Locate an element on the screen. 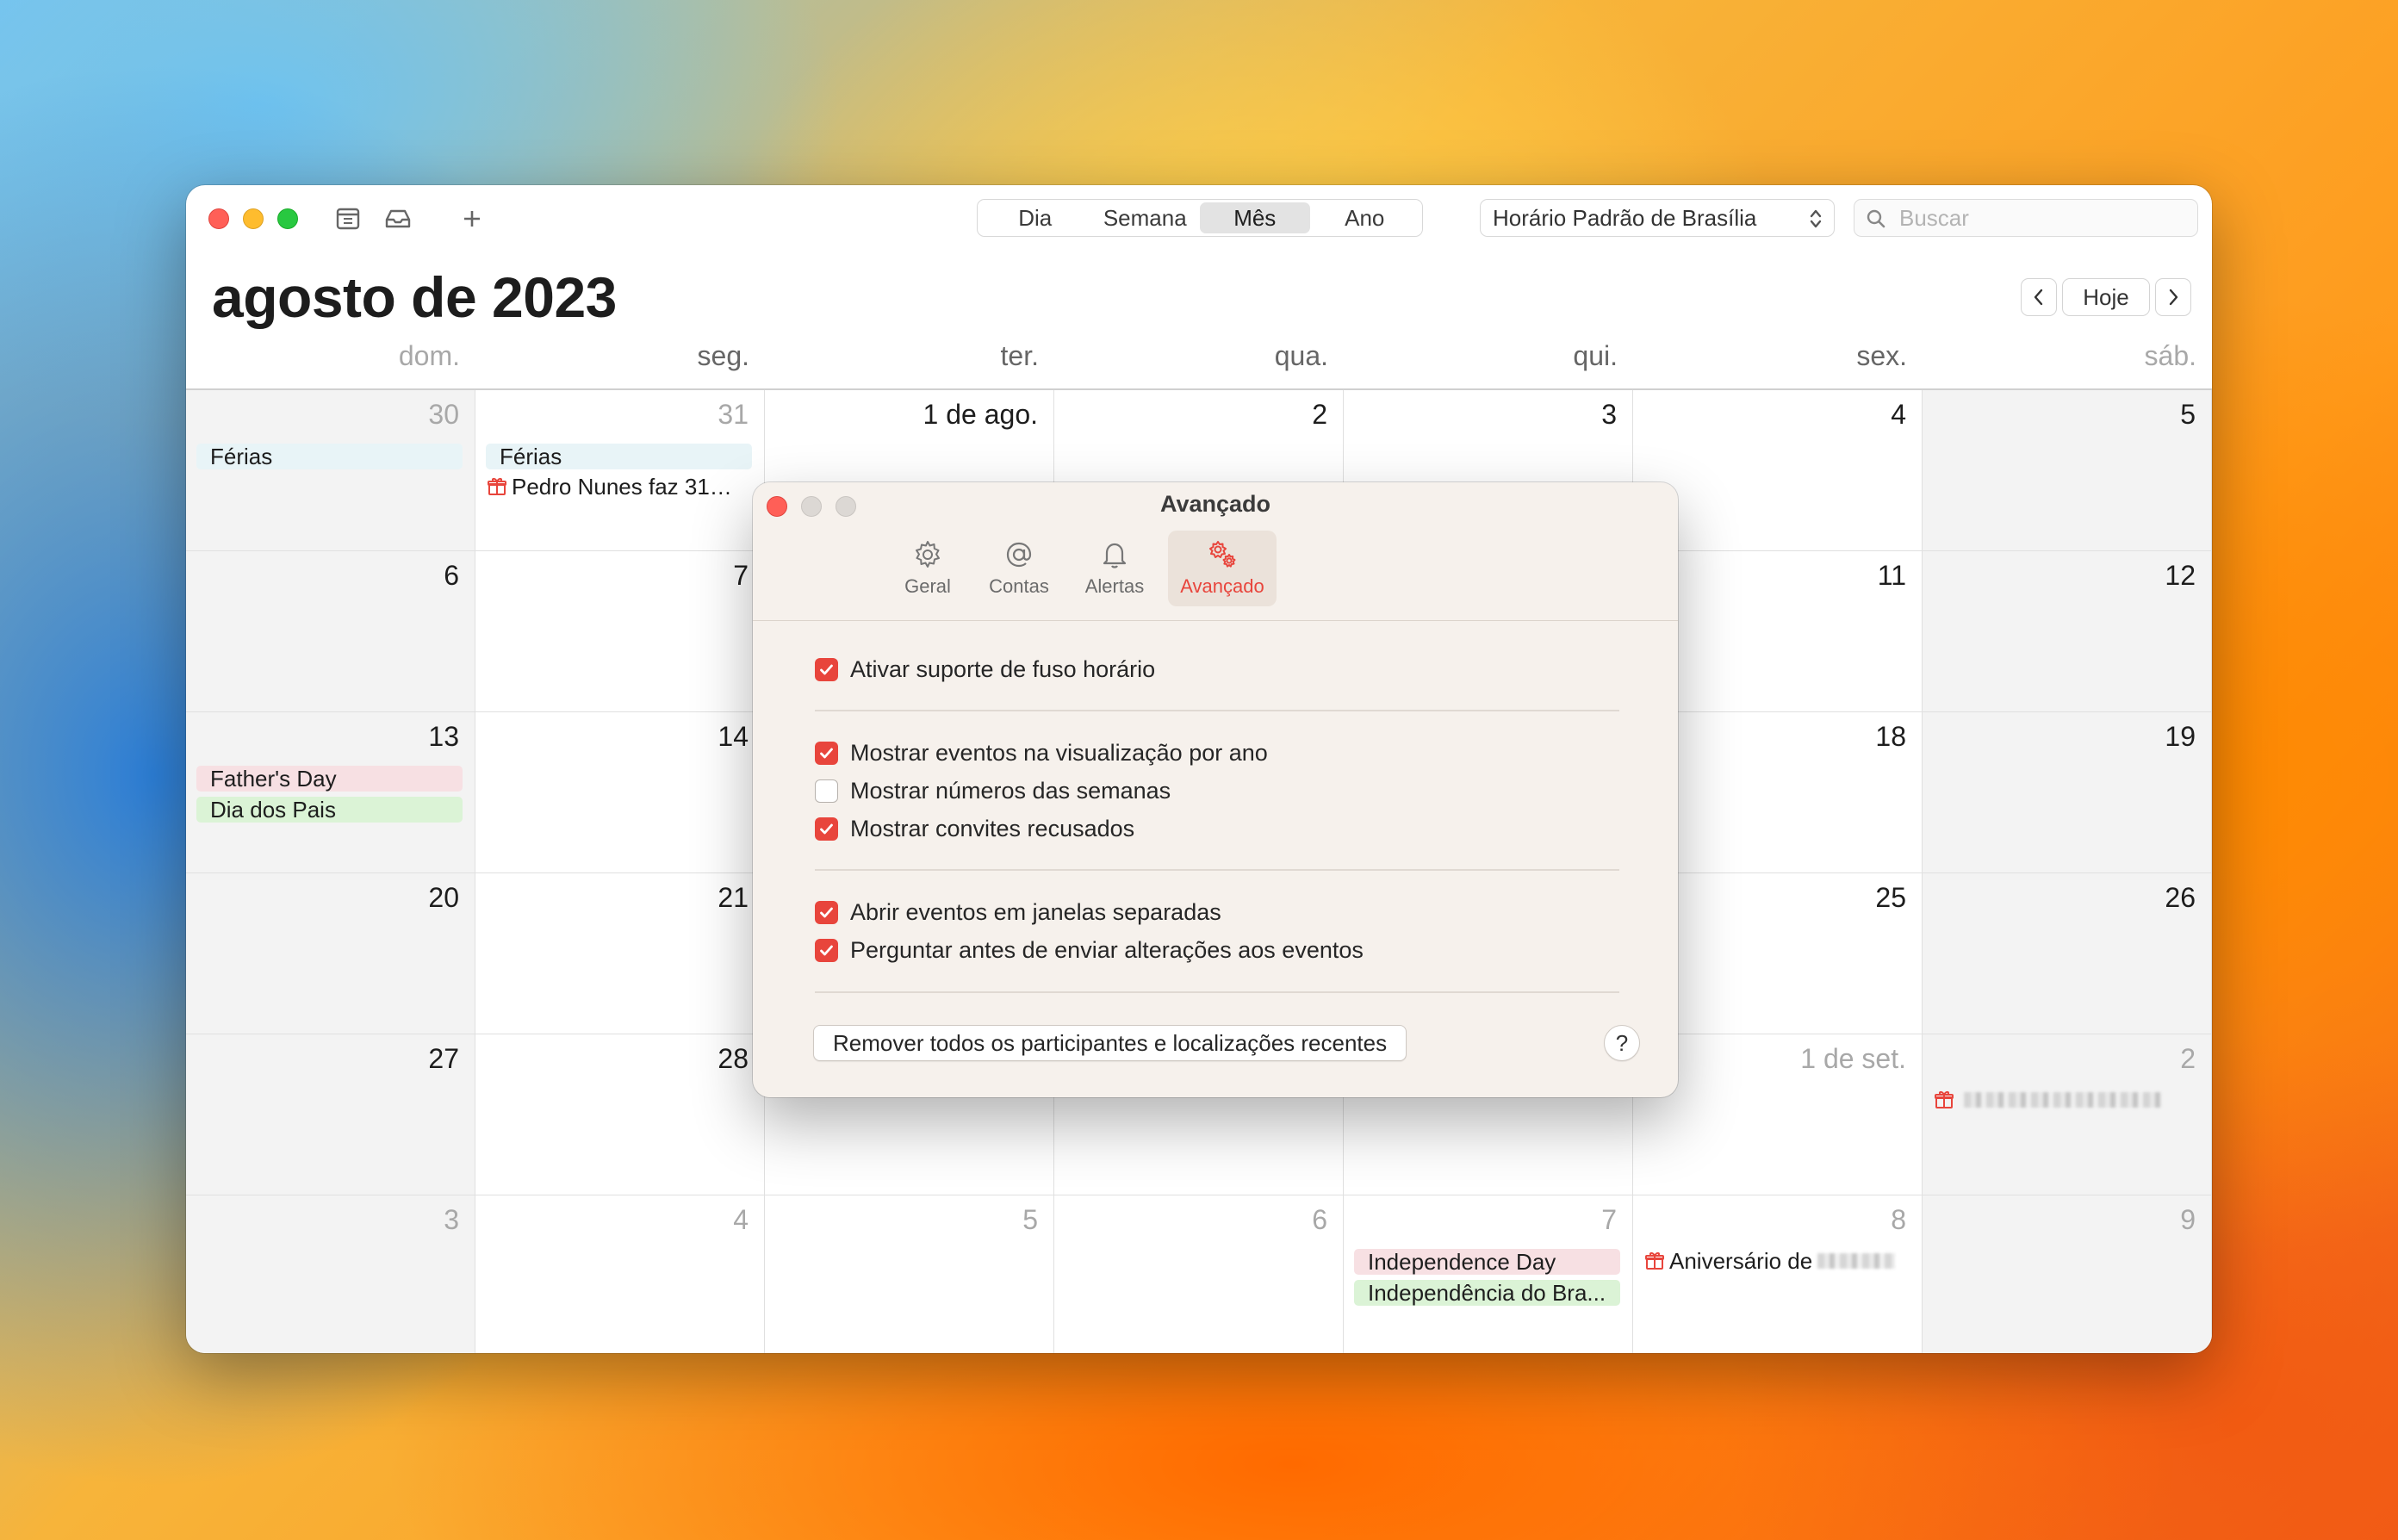 This screenshot has width=2398, height=1540. birthday-event is located at coordinates (2067, 1100).